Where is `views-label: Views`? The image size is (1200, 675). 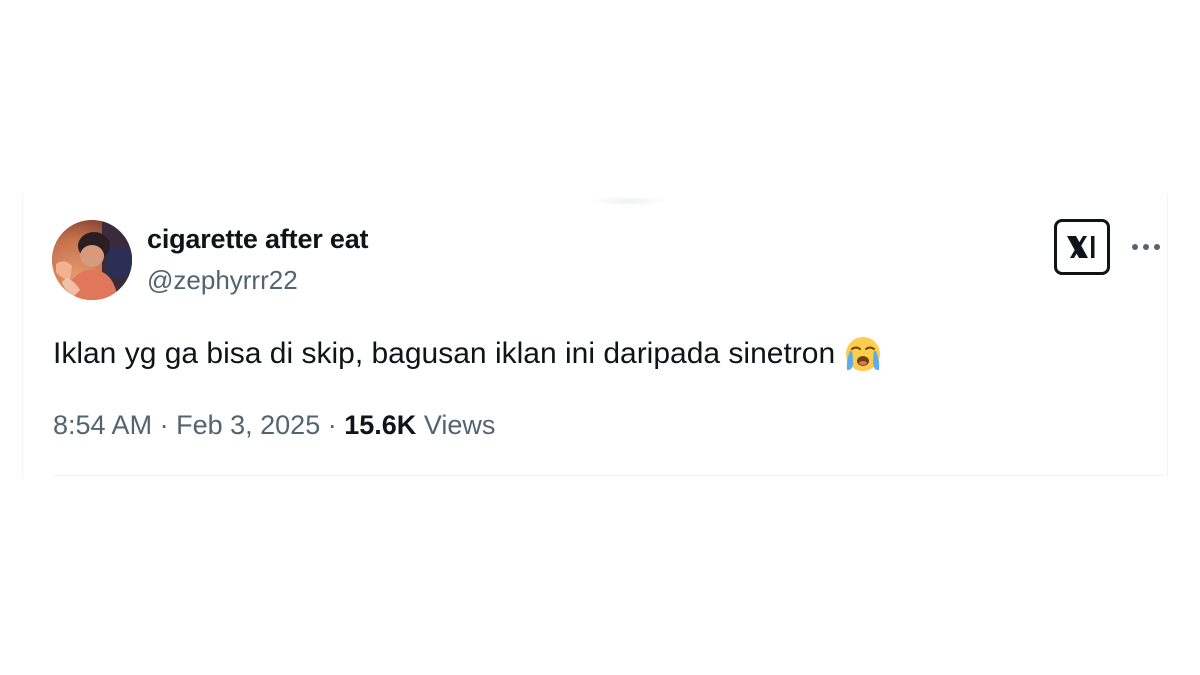
views-label: Views is located at coordinates (460, 425).